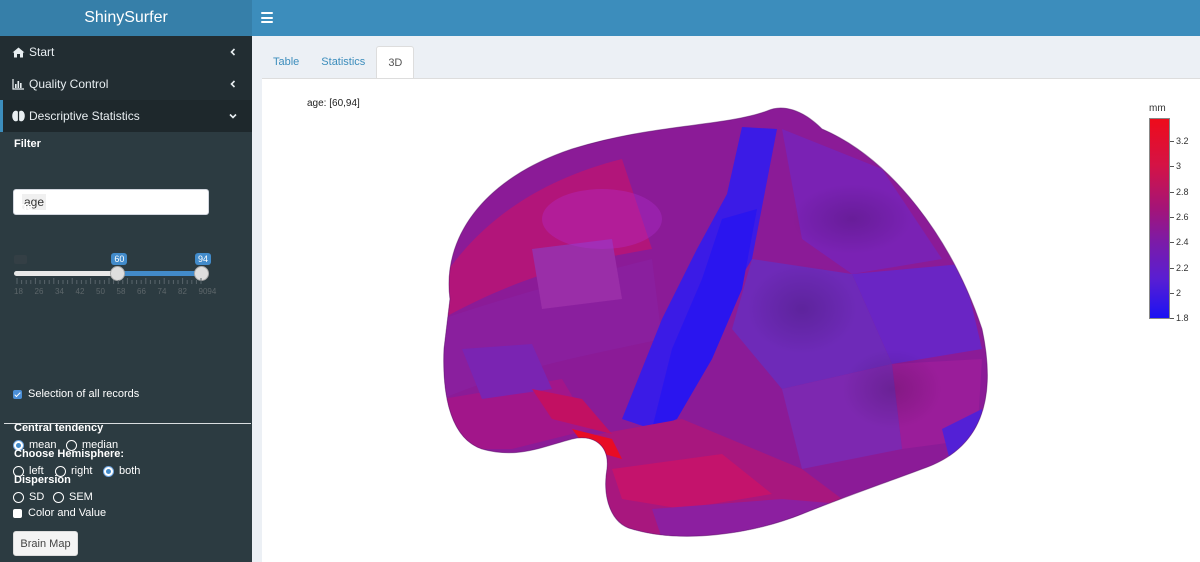 This screenshot has width=1200, height=562. I want to click on color-value-label: Color and Value, so click(67, 513).